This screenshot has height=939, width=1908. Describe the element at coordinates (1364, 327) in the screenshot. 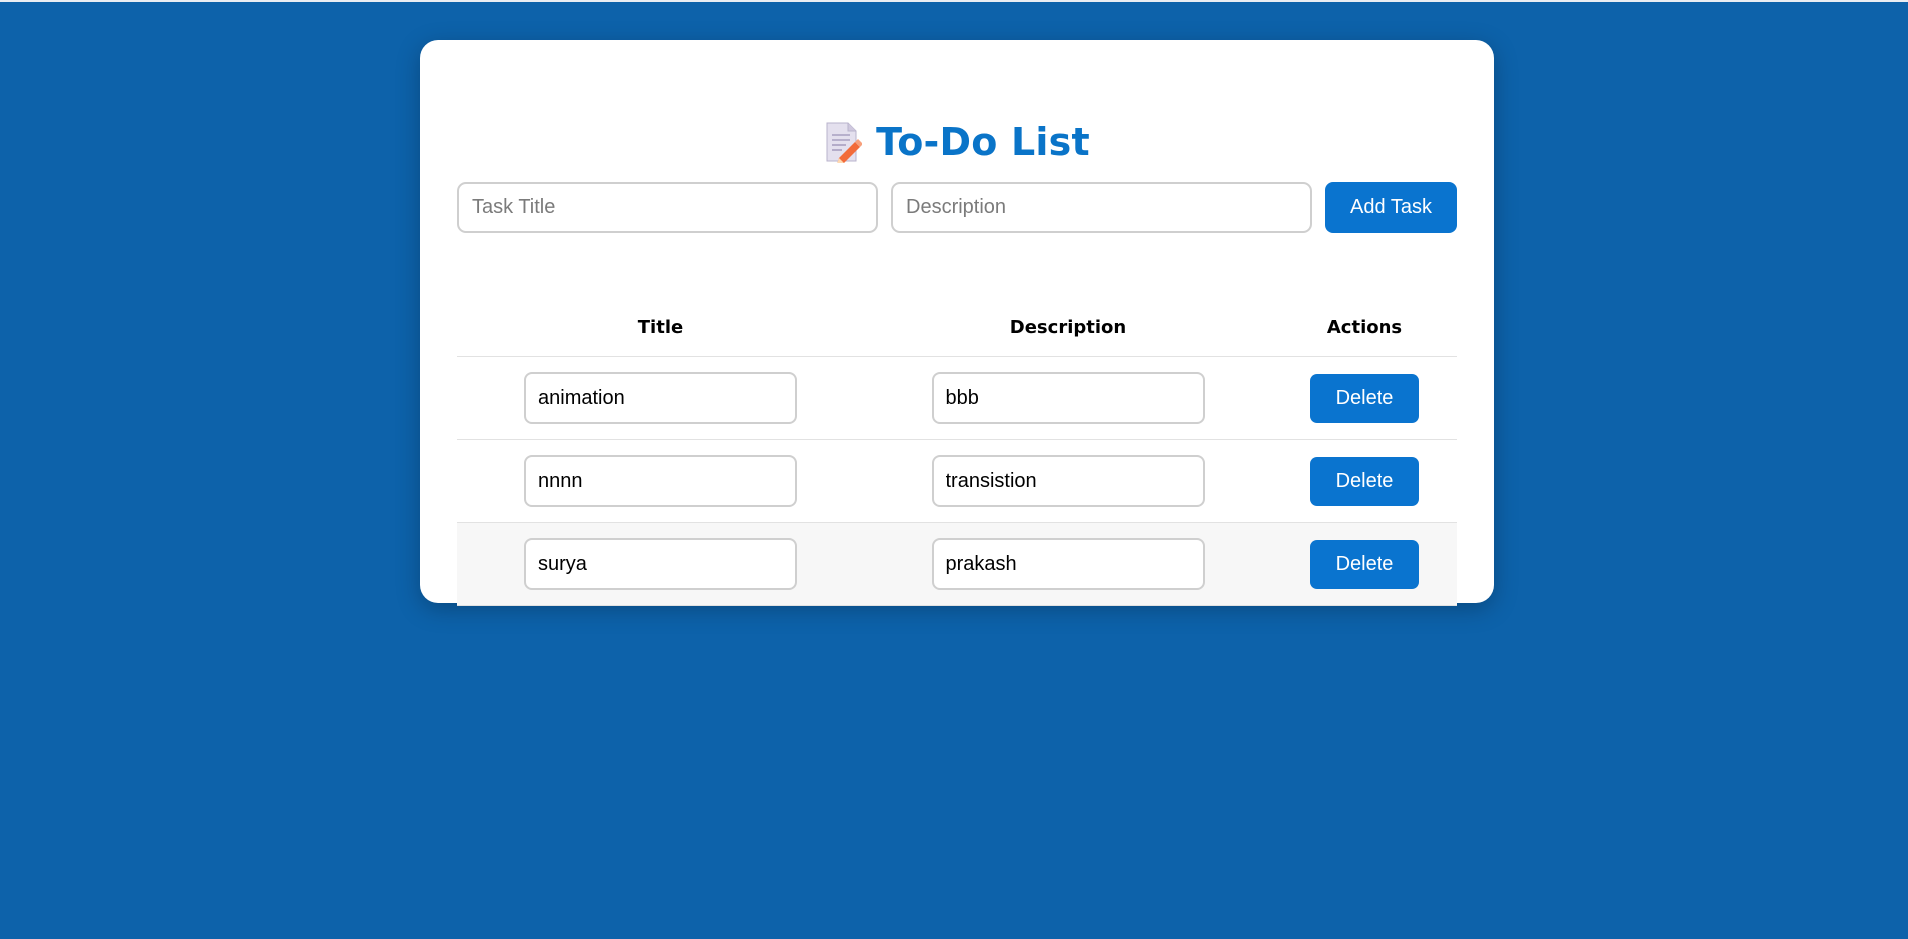

I see `column-header-actions: Actions` at that location.